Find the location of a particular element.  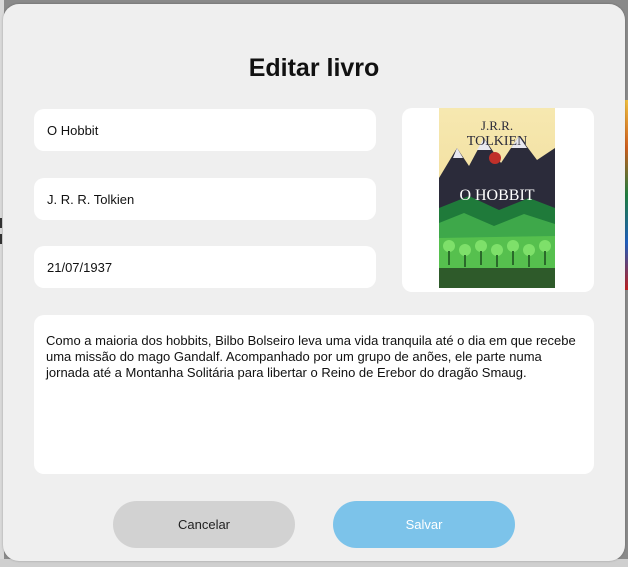

cover-book-title: O HOBBIT is located at coordinates (496, 195).